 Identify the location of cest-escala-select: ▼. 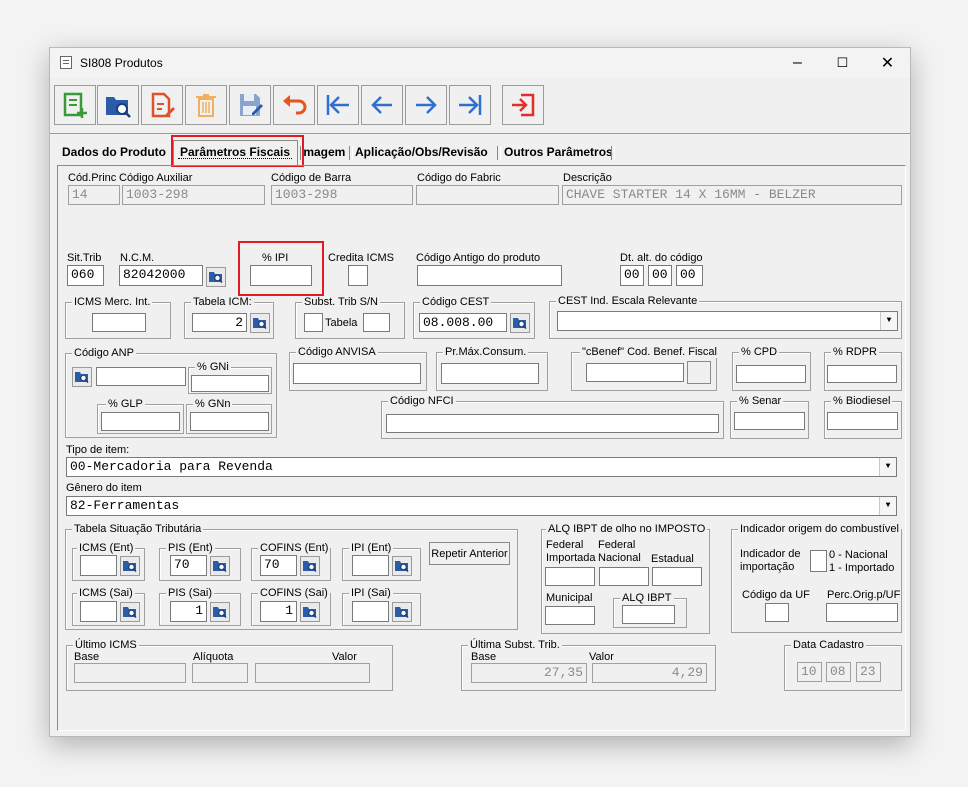
(727, 321).